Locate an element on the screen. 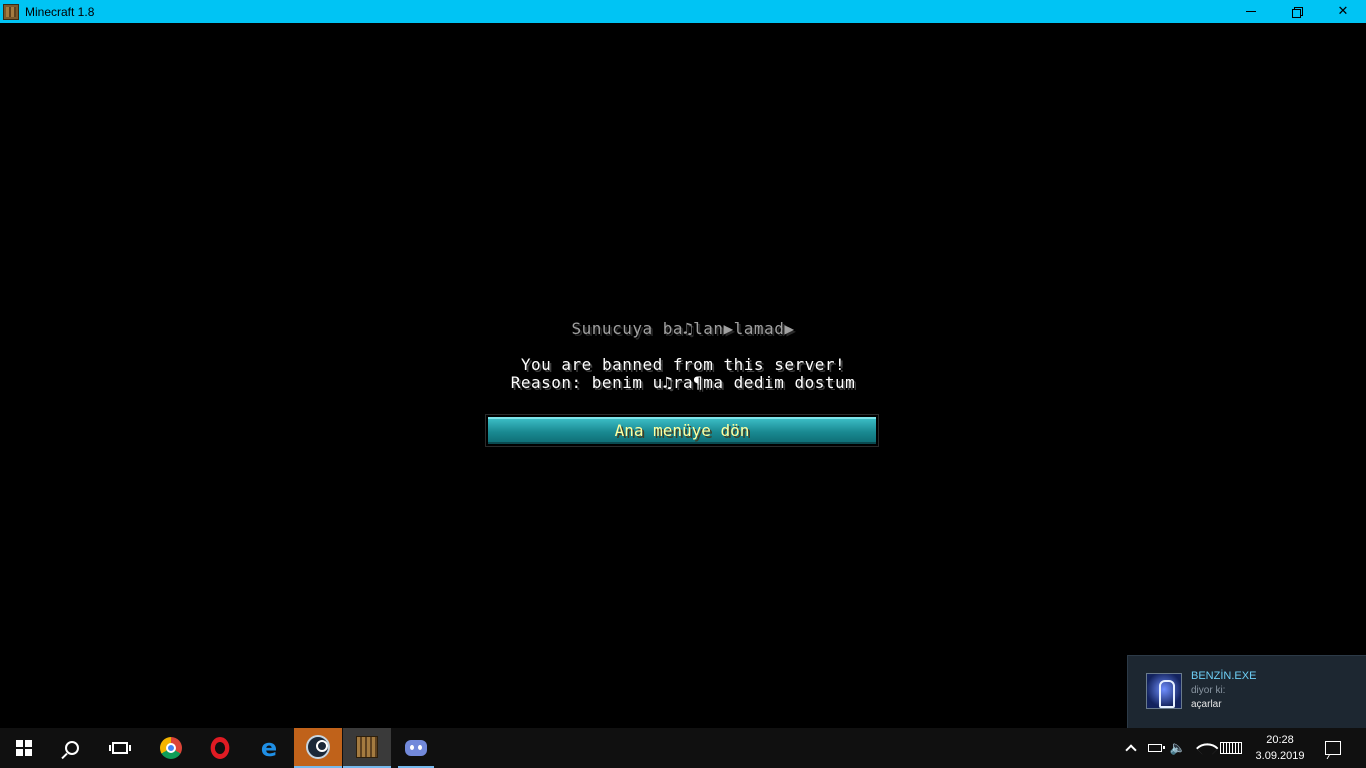  steam-icon is located at coordinates (318, 747).